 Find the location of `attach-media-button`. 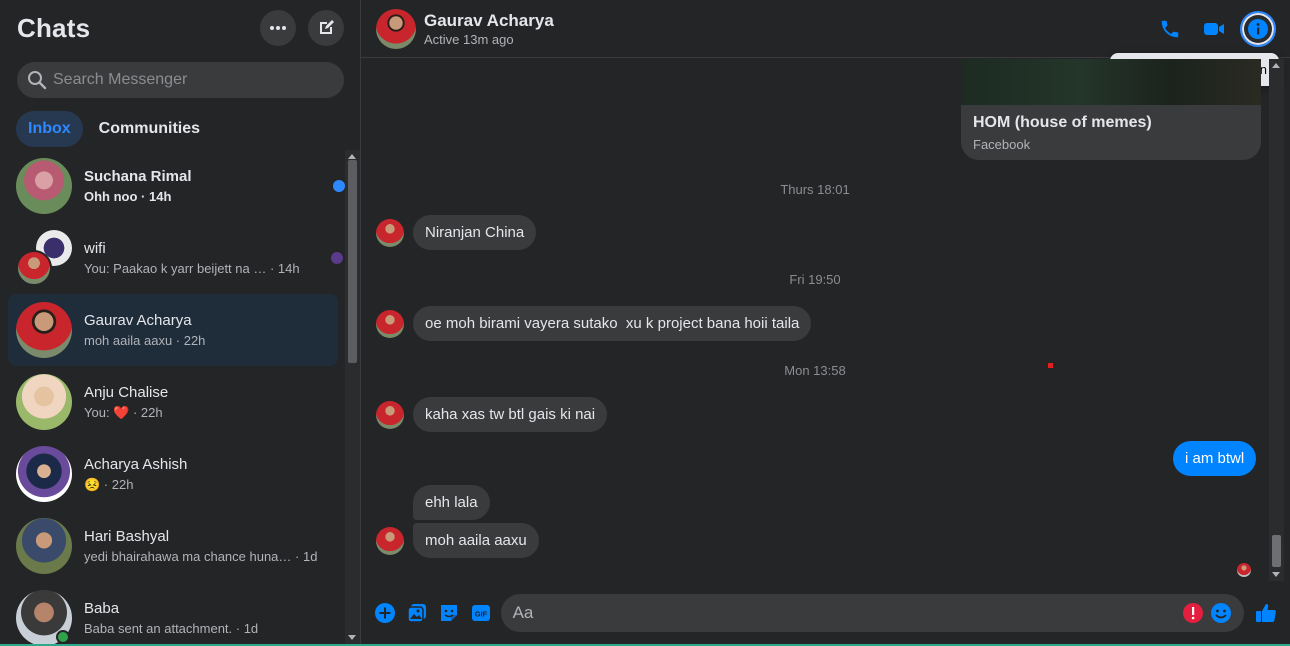

attach-media-button is located at coordinates (417, 613).